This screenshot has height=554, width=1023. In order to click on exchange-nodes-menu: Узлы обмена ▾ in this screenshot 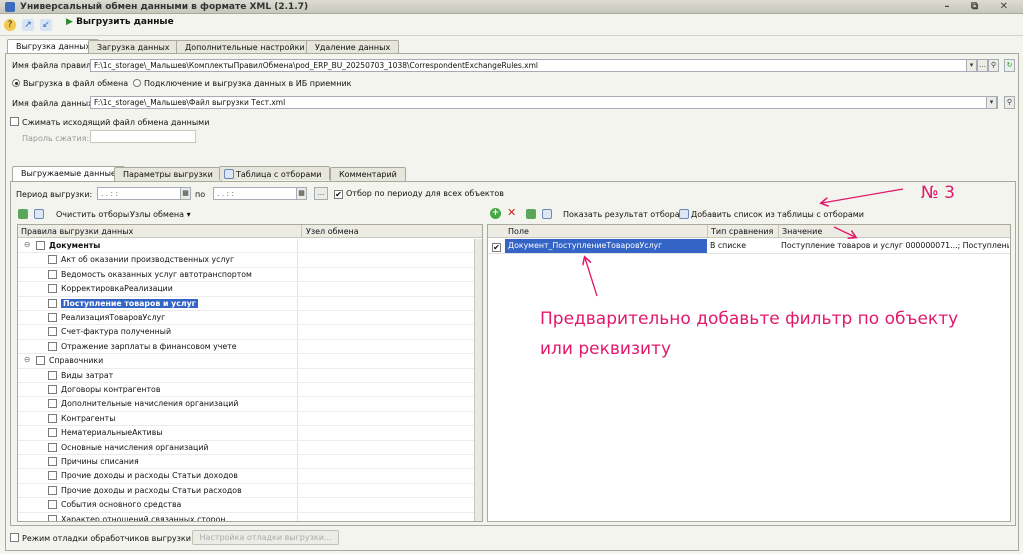, I will do `click(160, 214)`.